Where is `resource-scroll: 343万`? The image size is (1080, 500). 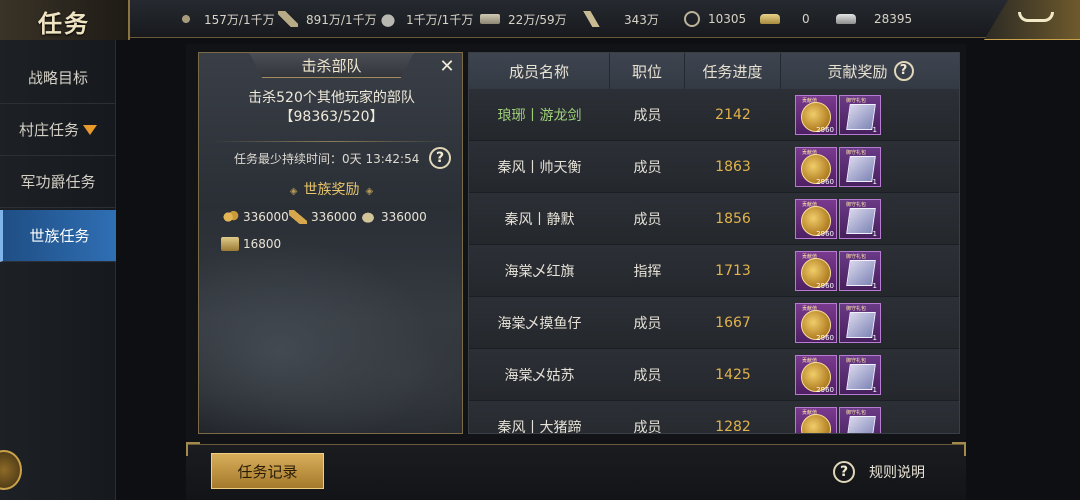 resource-scroll: 343万 is located at coordinates (620, 19).